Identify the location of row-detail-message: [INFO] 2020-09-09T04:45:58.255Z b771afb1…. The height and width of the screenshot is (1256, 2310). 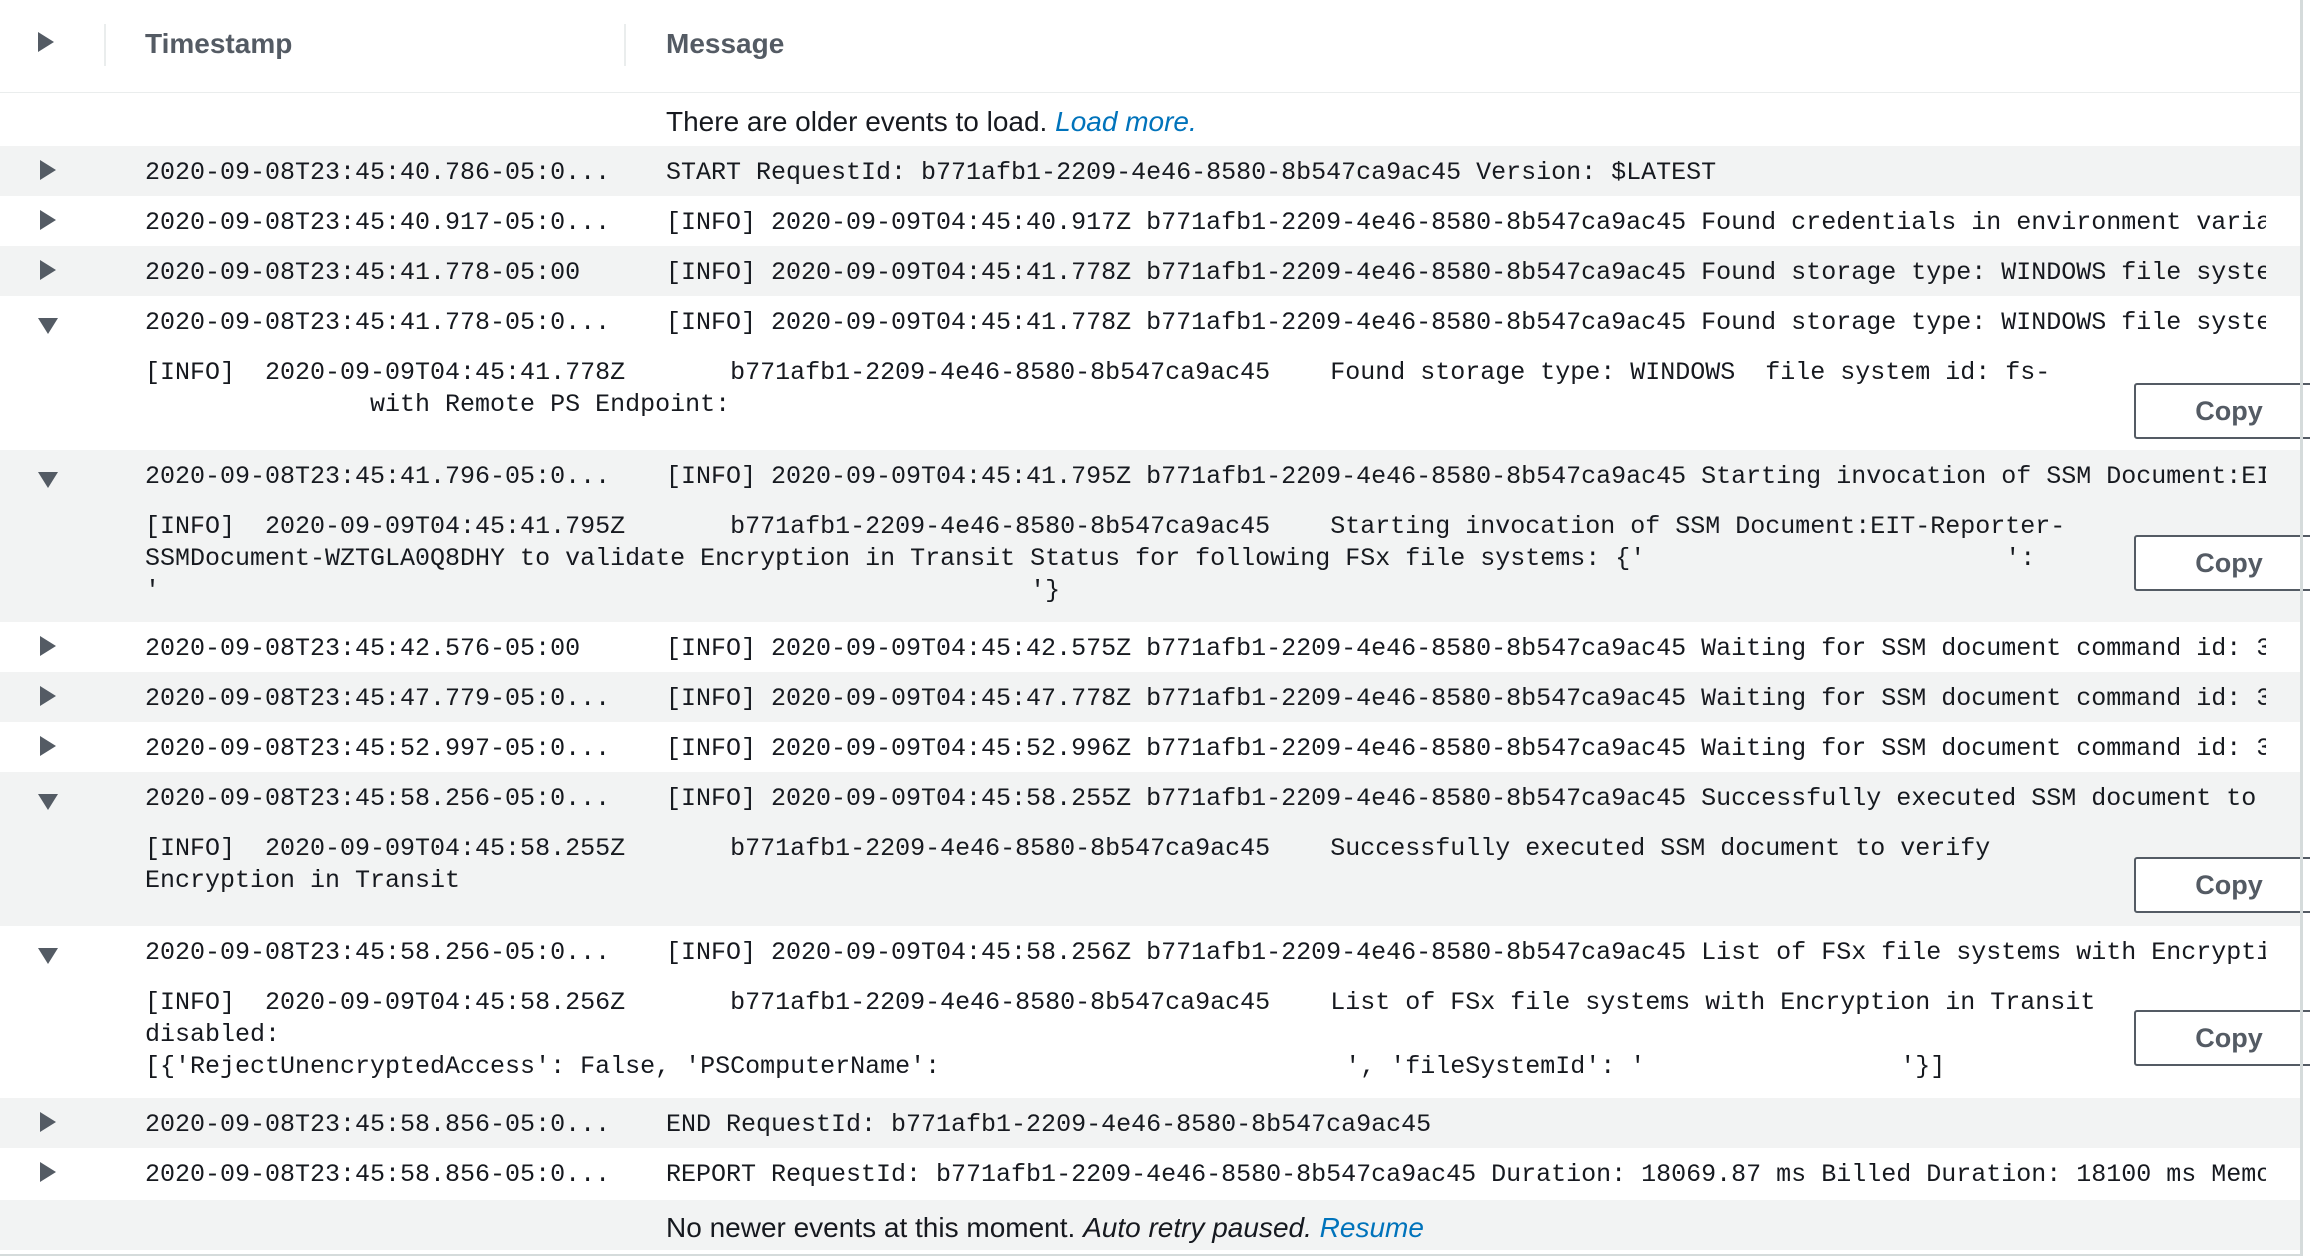
(1068, 864).